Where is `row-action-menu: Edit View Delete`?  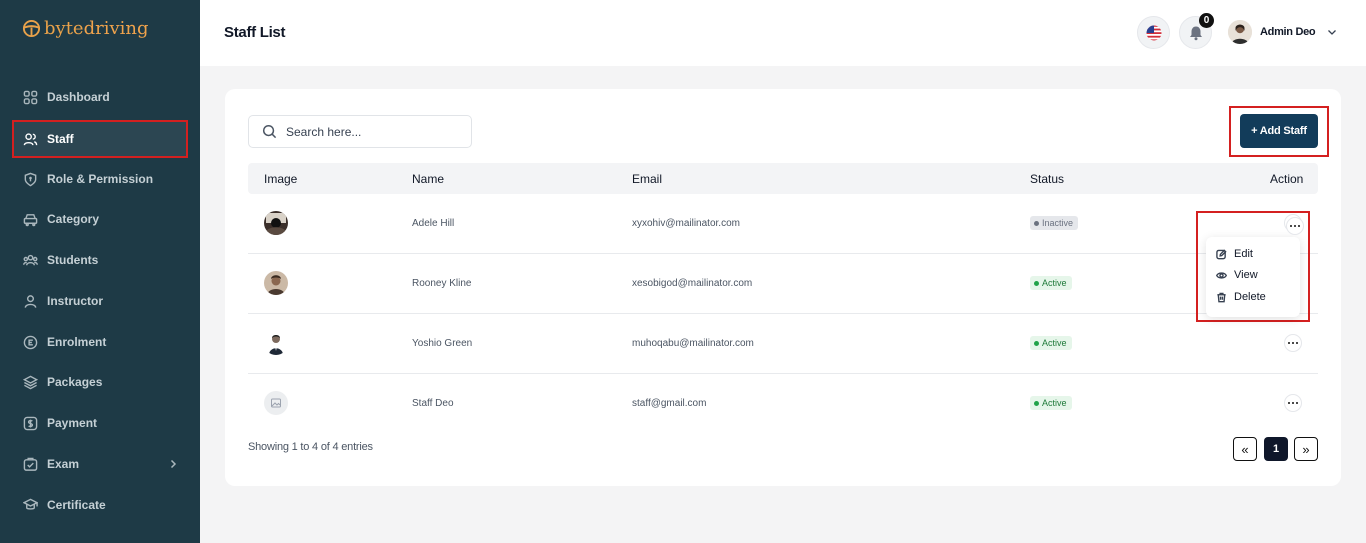
row-action-menu: Edit View Delete is located at coordinates (1253, 277).